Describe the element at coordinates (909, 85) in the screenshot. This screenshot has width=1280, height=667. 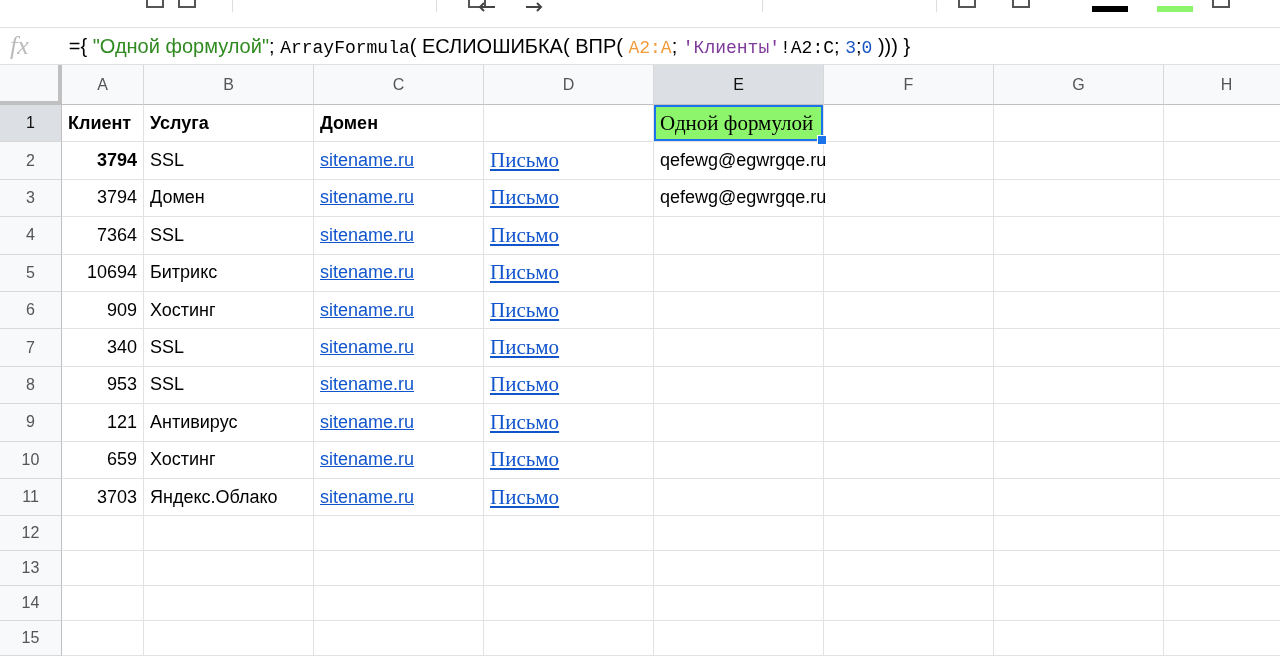
I see `column-header: F` at that location.